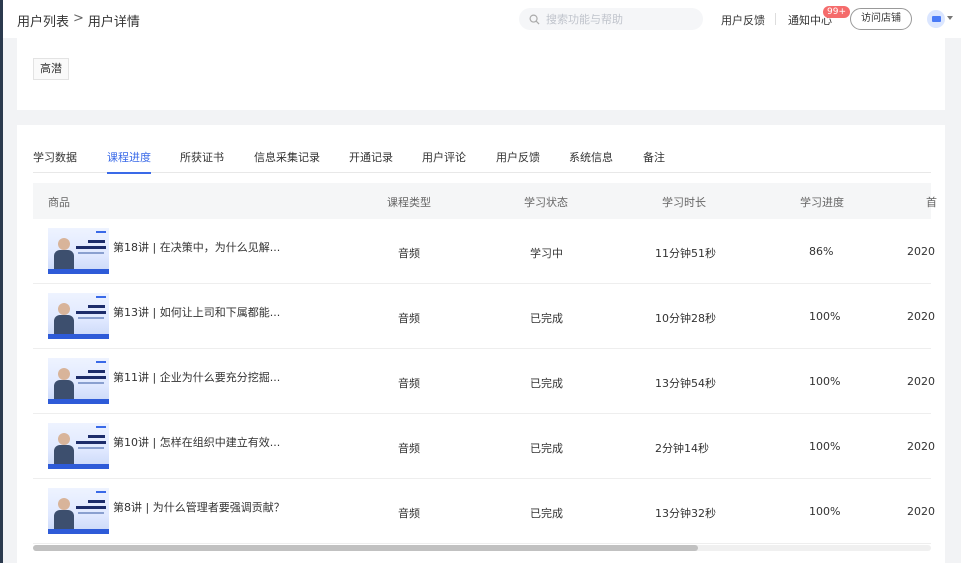  I want to click on table-row: 第10讲 | 怎样在组织中建立有效... 音频 已完成 2分钟14秒 100% 2020, so click(484, 446).